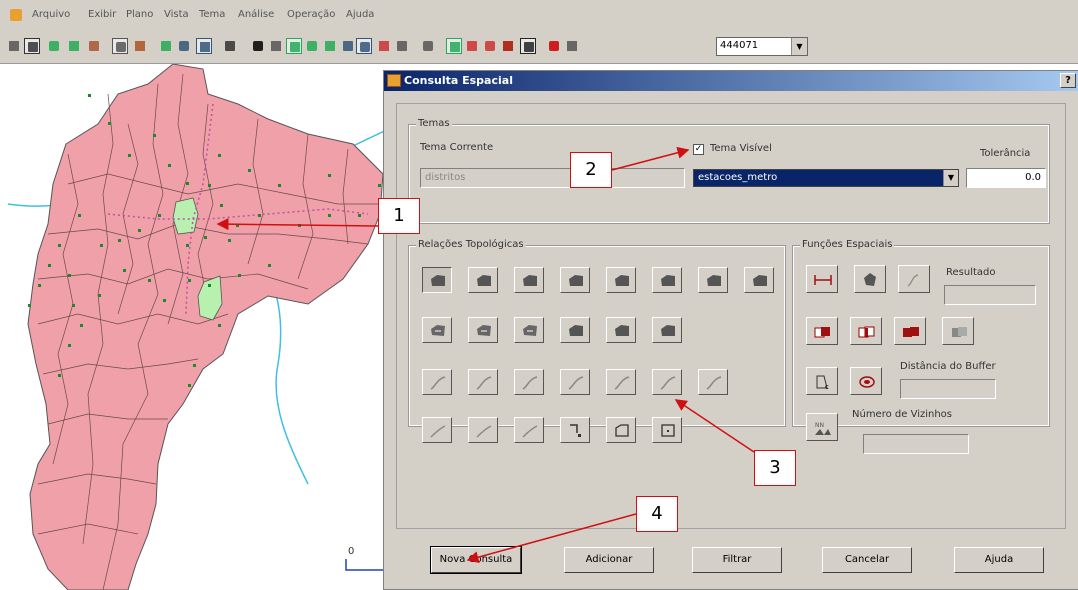  I want to click on tolerancia-input: 0.0, so click(1006, 178).